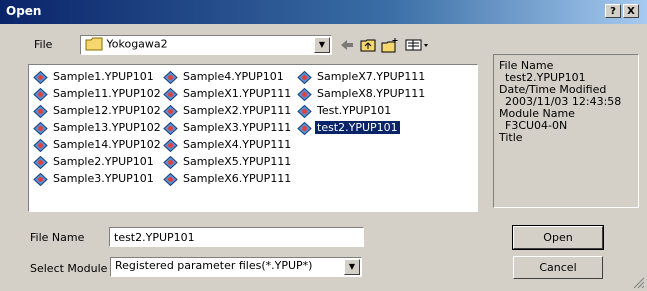 Image resolution: width=647 pixels, height=291 pixels. I want to click on file-item: Sample4.YPUP101, so click(224, 77).